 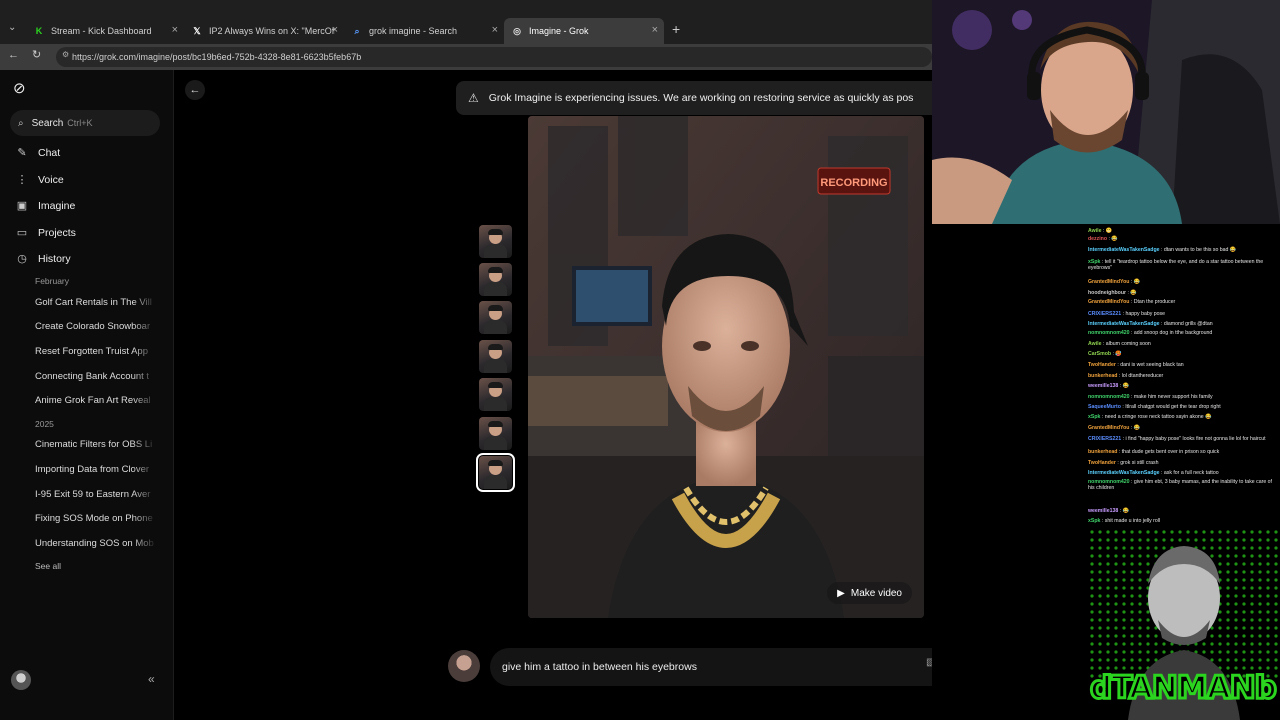 I want to click on folder-icon: ▭, so click(x=22, y=233).